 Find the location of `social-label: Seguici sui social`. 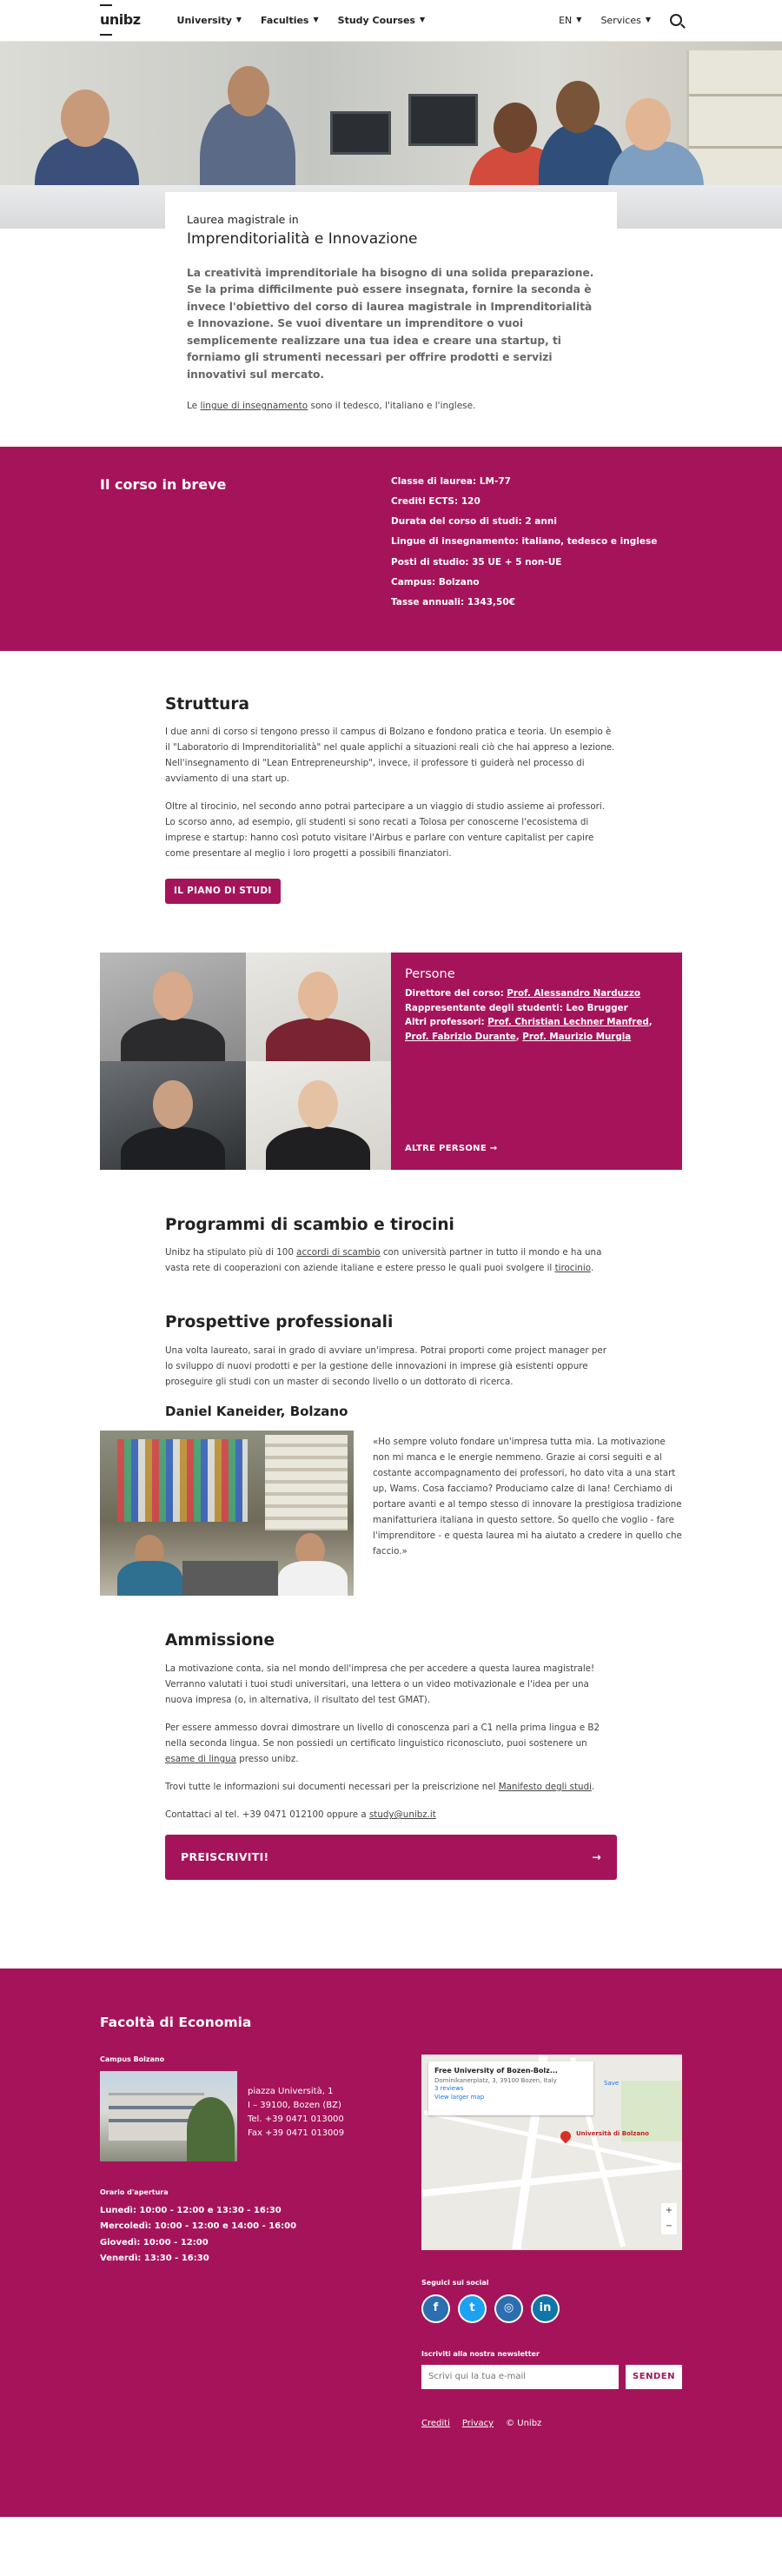

social-label: Seguici sui social is located at coordinates (455, 2283).